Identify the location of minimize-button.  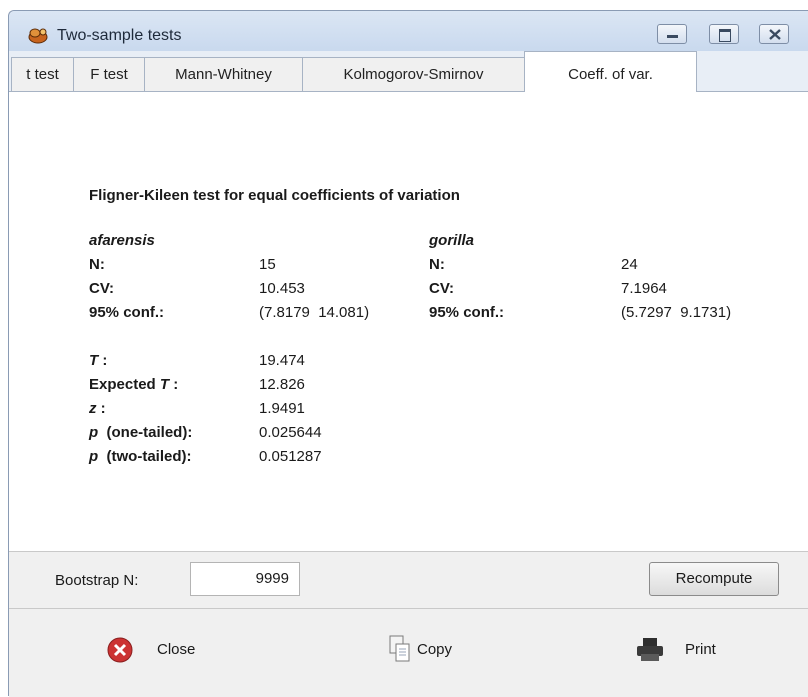
(672, 34).